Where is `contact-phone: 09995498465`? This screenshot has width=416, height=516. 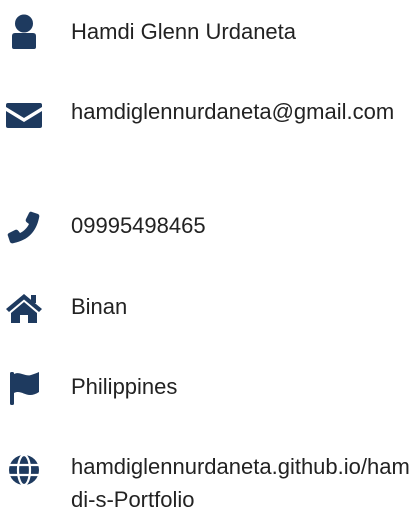 contact-phone: 09995498465 is located at coordinates (241, 225).